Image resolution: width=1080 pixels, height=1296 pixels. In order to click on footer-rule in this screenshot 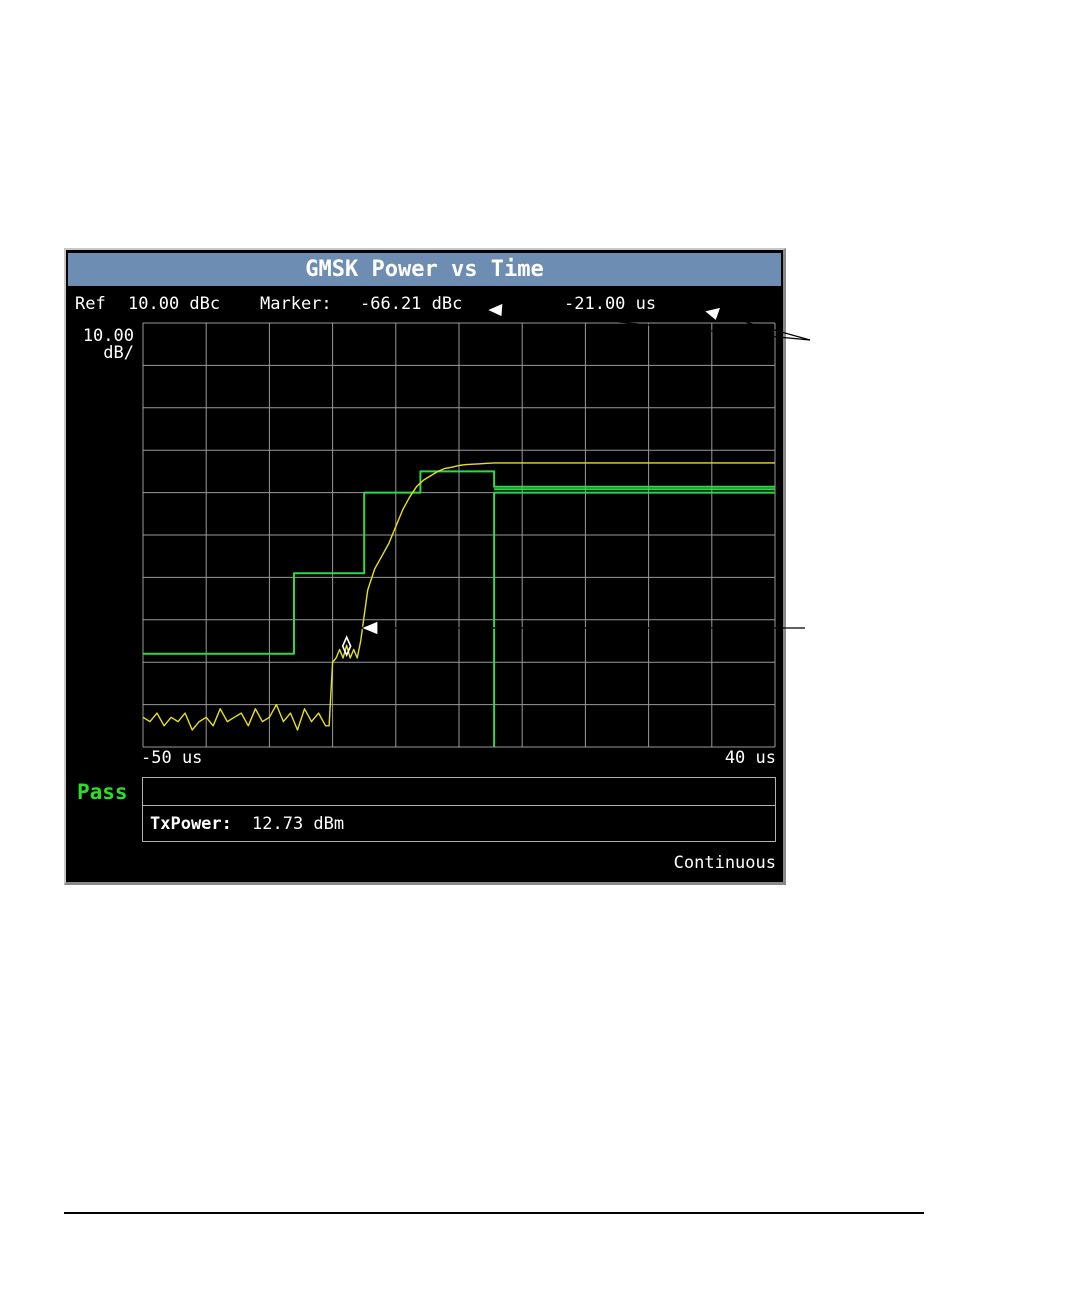, I will do `click(494, 1213)`.